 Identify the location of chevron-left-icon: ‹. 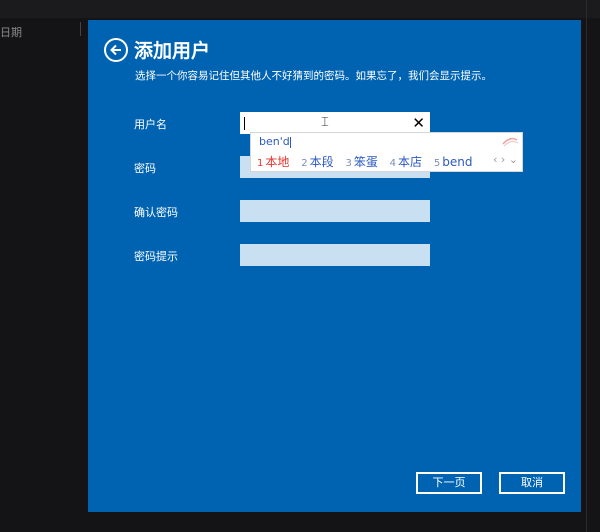
(495, 159).